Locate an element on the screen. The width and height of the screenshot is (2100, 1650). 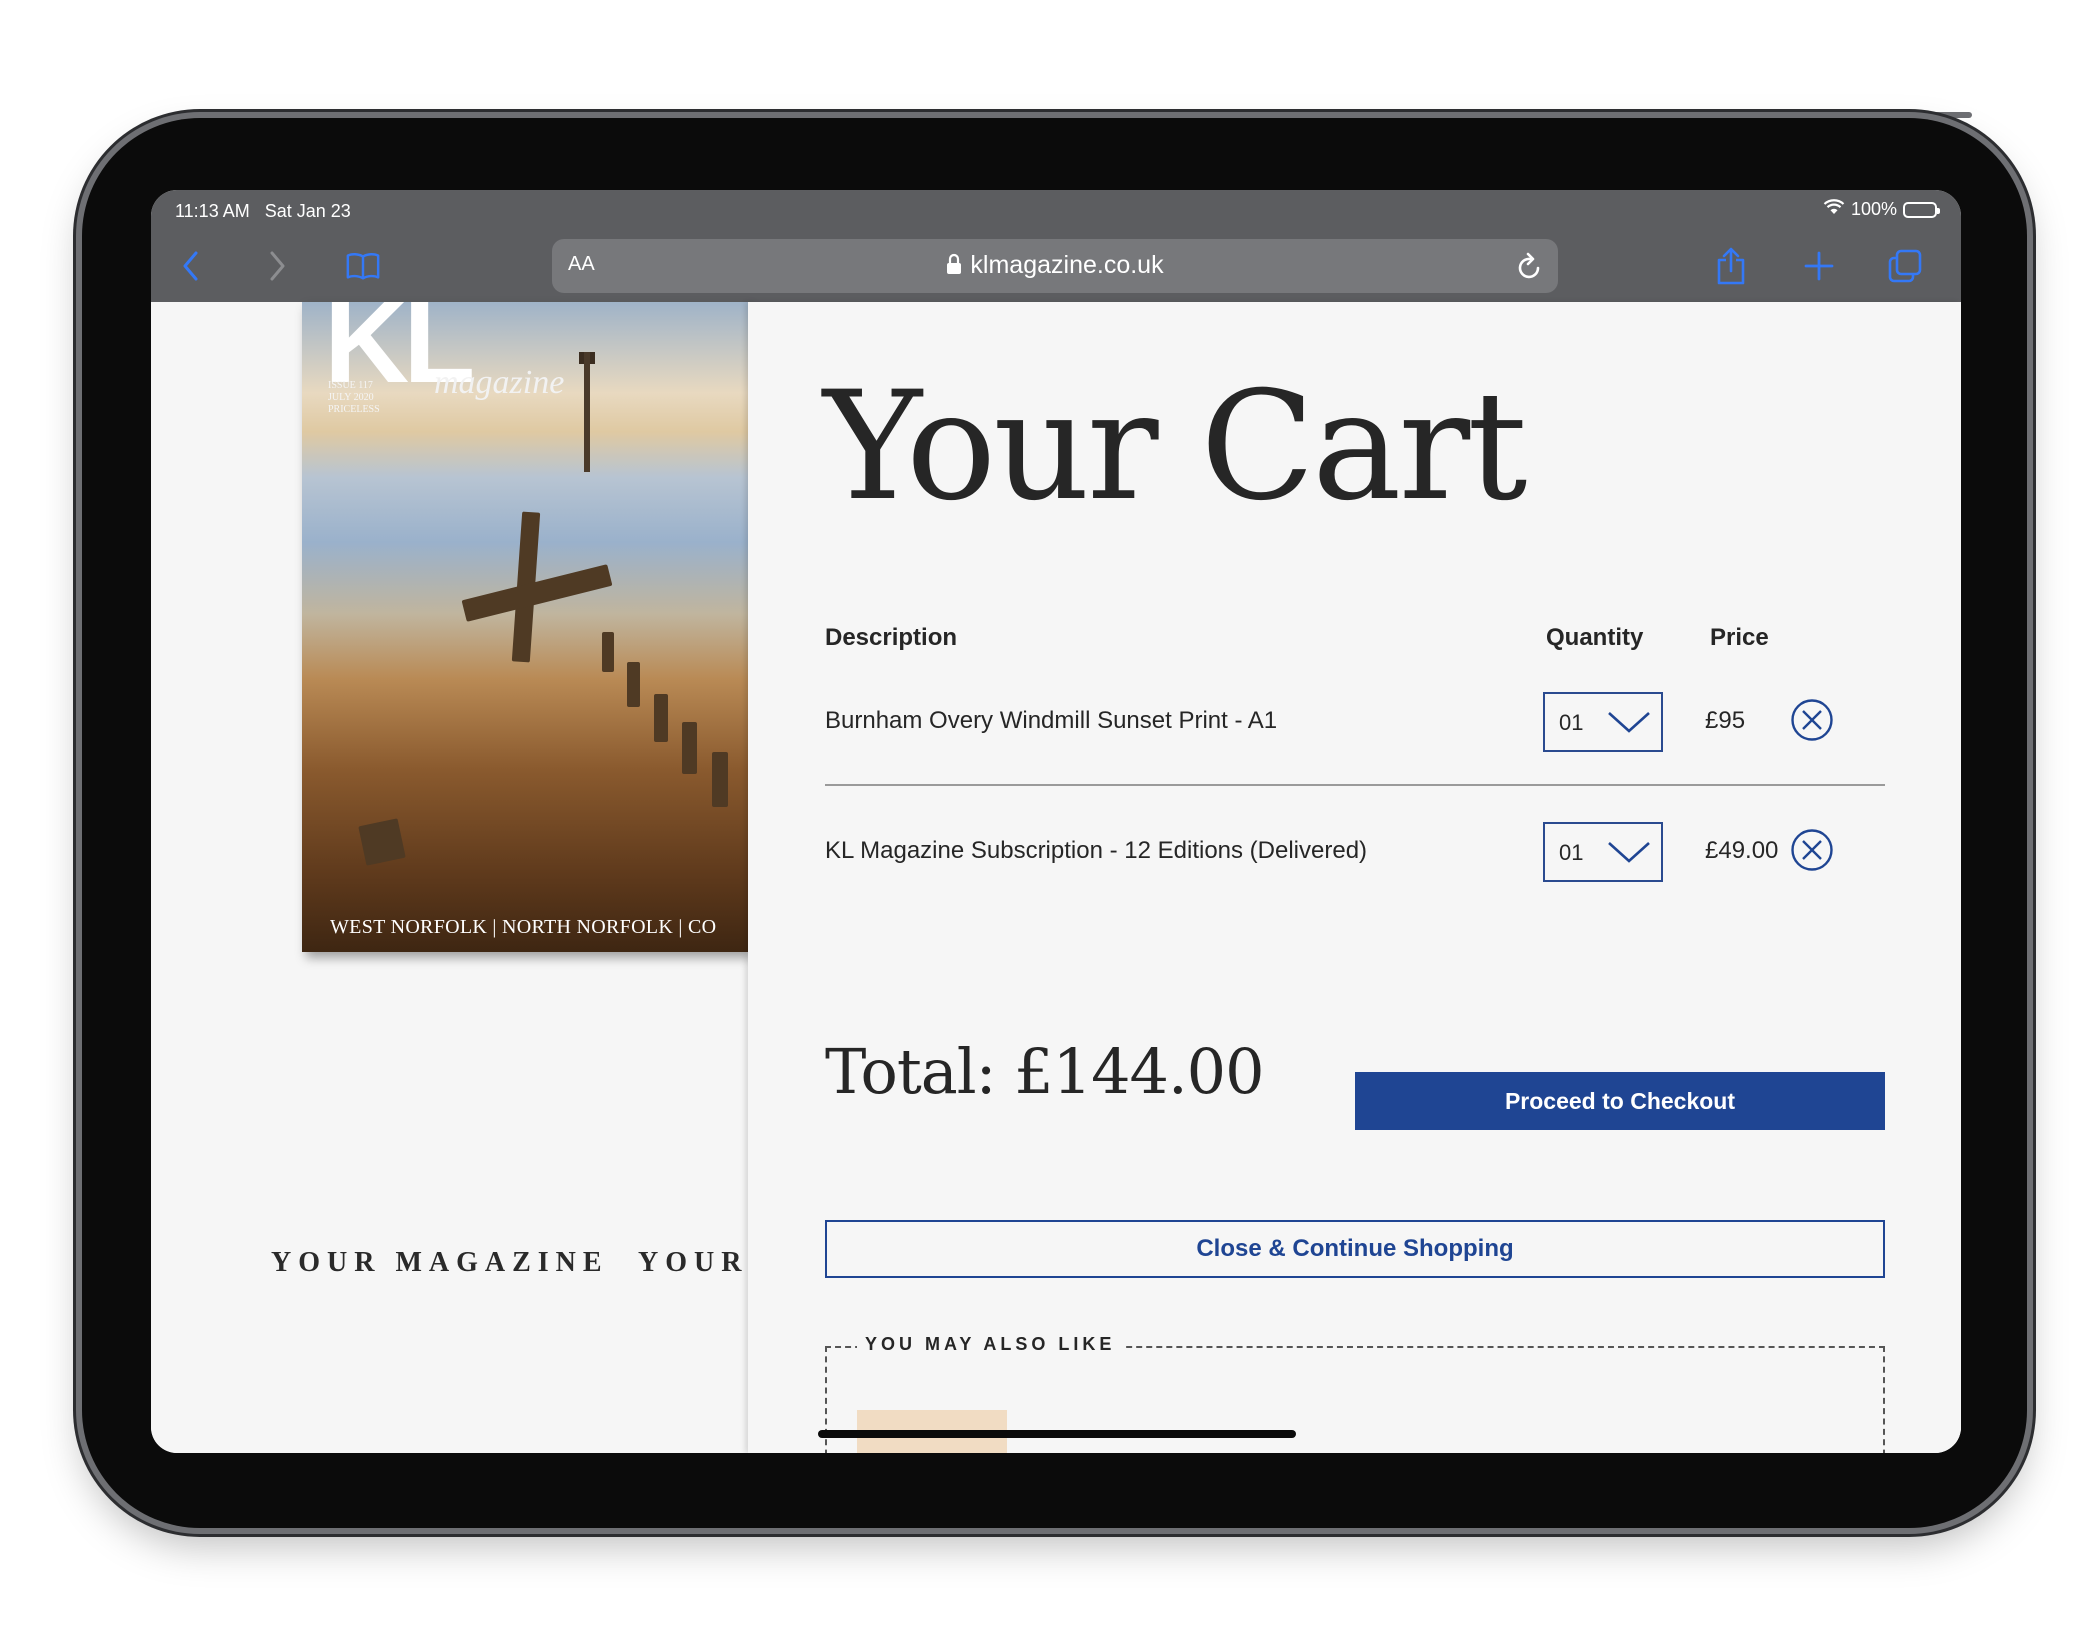
nav-your: YOUR is located at coordinates (693, 1263).